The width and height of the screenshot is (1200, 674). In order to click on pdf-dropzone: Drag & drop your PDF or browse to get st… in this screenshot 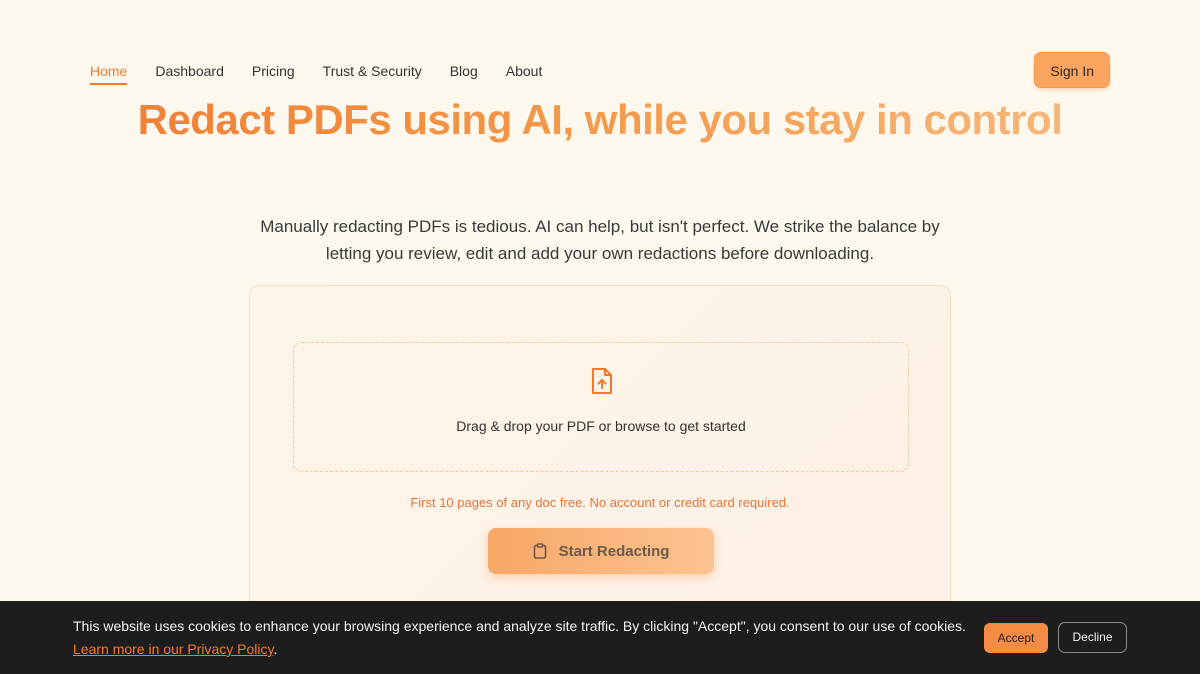, I will do `click(601, 407)`.